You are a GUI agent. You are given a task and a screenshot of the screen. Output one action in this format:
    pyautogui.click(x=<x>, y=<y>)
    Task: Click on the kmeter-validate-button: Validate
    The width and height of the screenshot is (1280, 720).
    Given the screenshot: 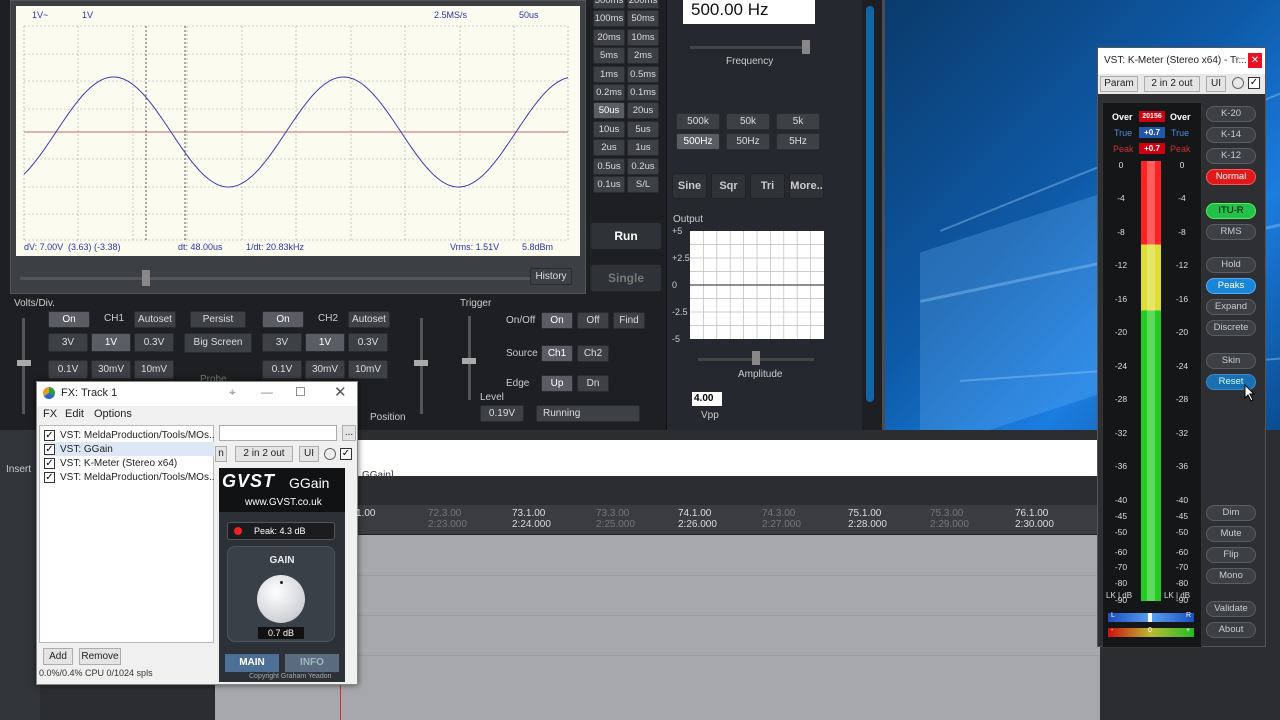 What is the action you would take?
    pyautogui.click(x=1231, y=609)
    